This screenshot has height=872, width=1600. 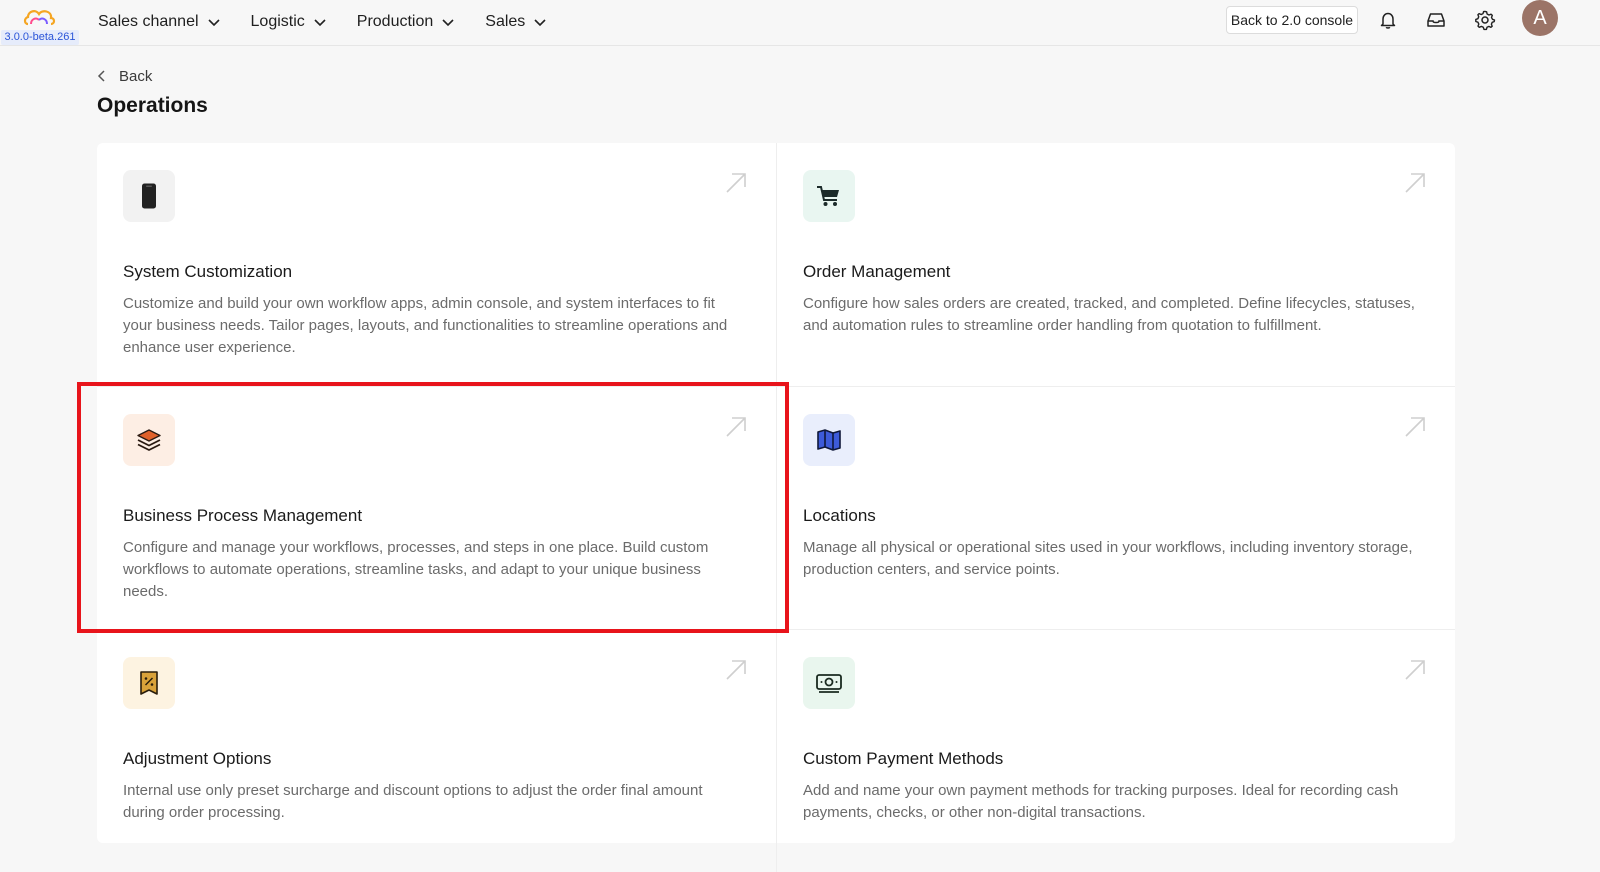 I want to click on card-title: System Customization, so click(x=208, y=271).